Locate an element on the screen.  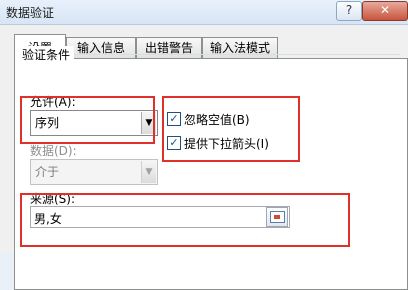
section-divider is located at coordinates (211, 54).